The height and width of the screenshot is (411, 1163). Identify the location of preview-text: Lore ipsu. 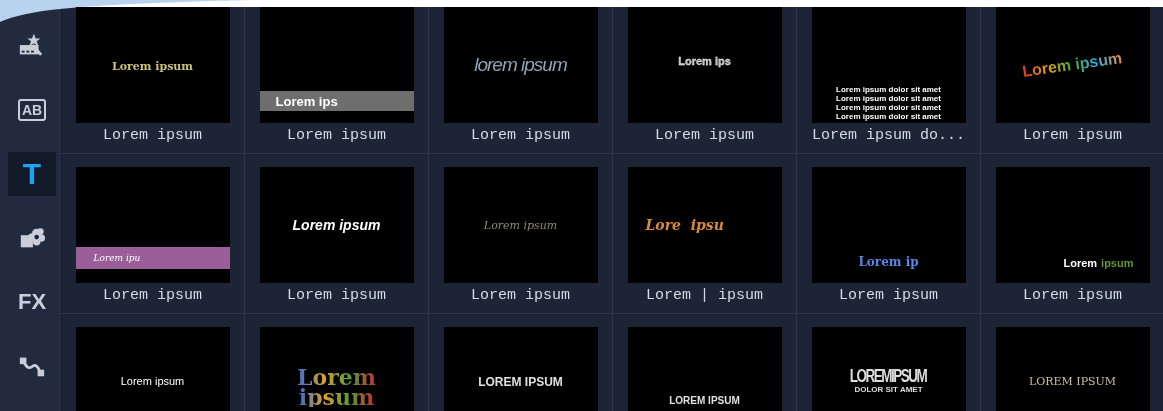
(684, 225).